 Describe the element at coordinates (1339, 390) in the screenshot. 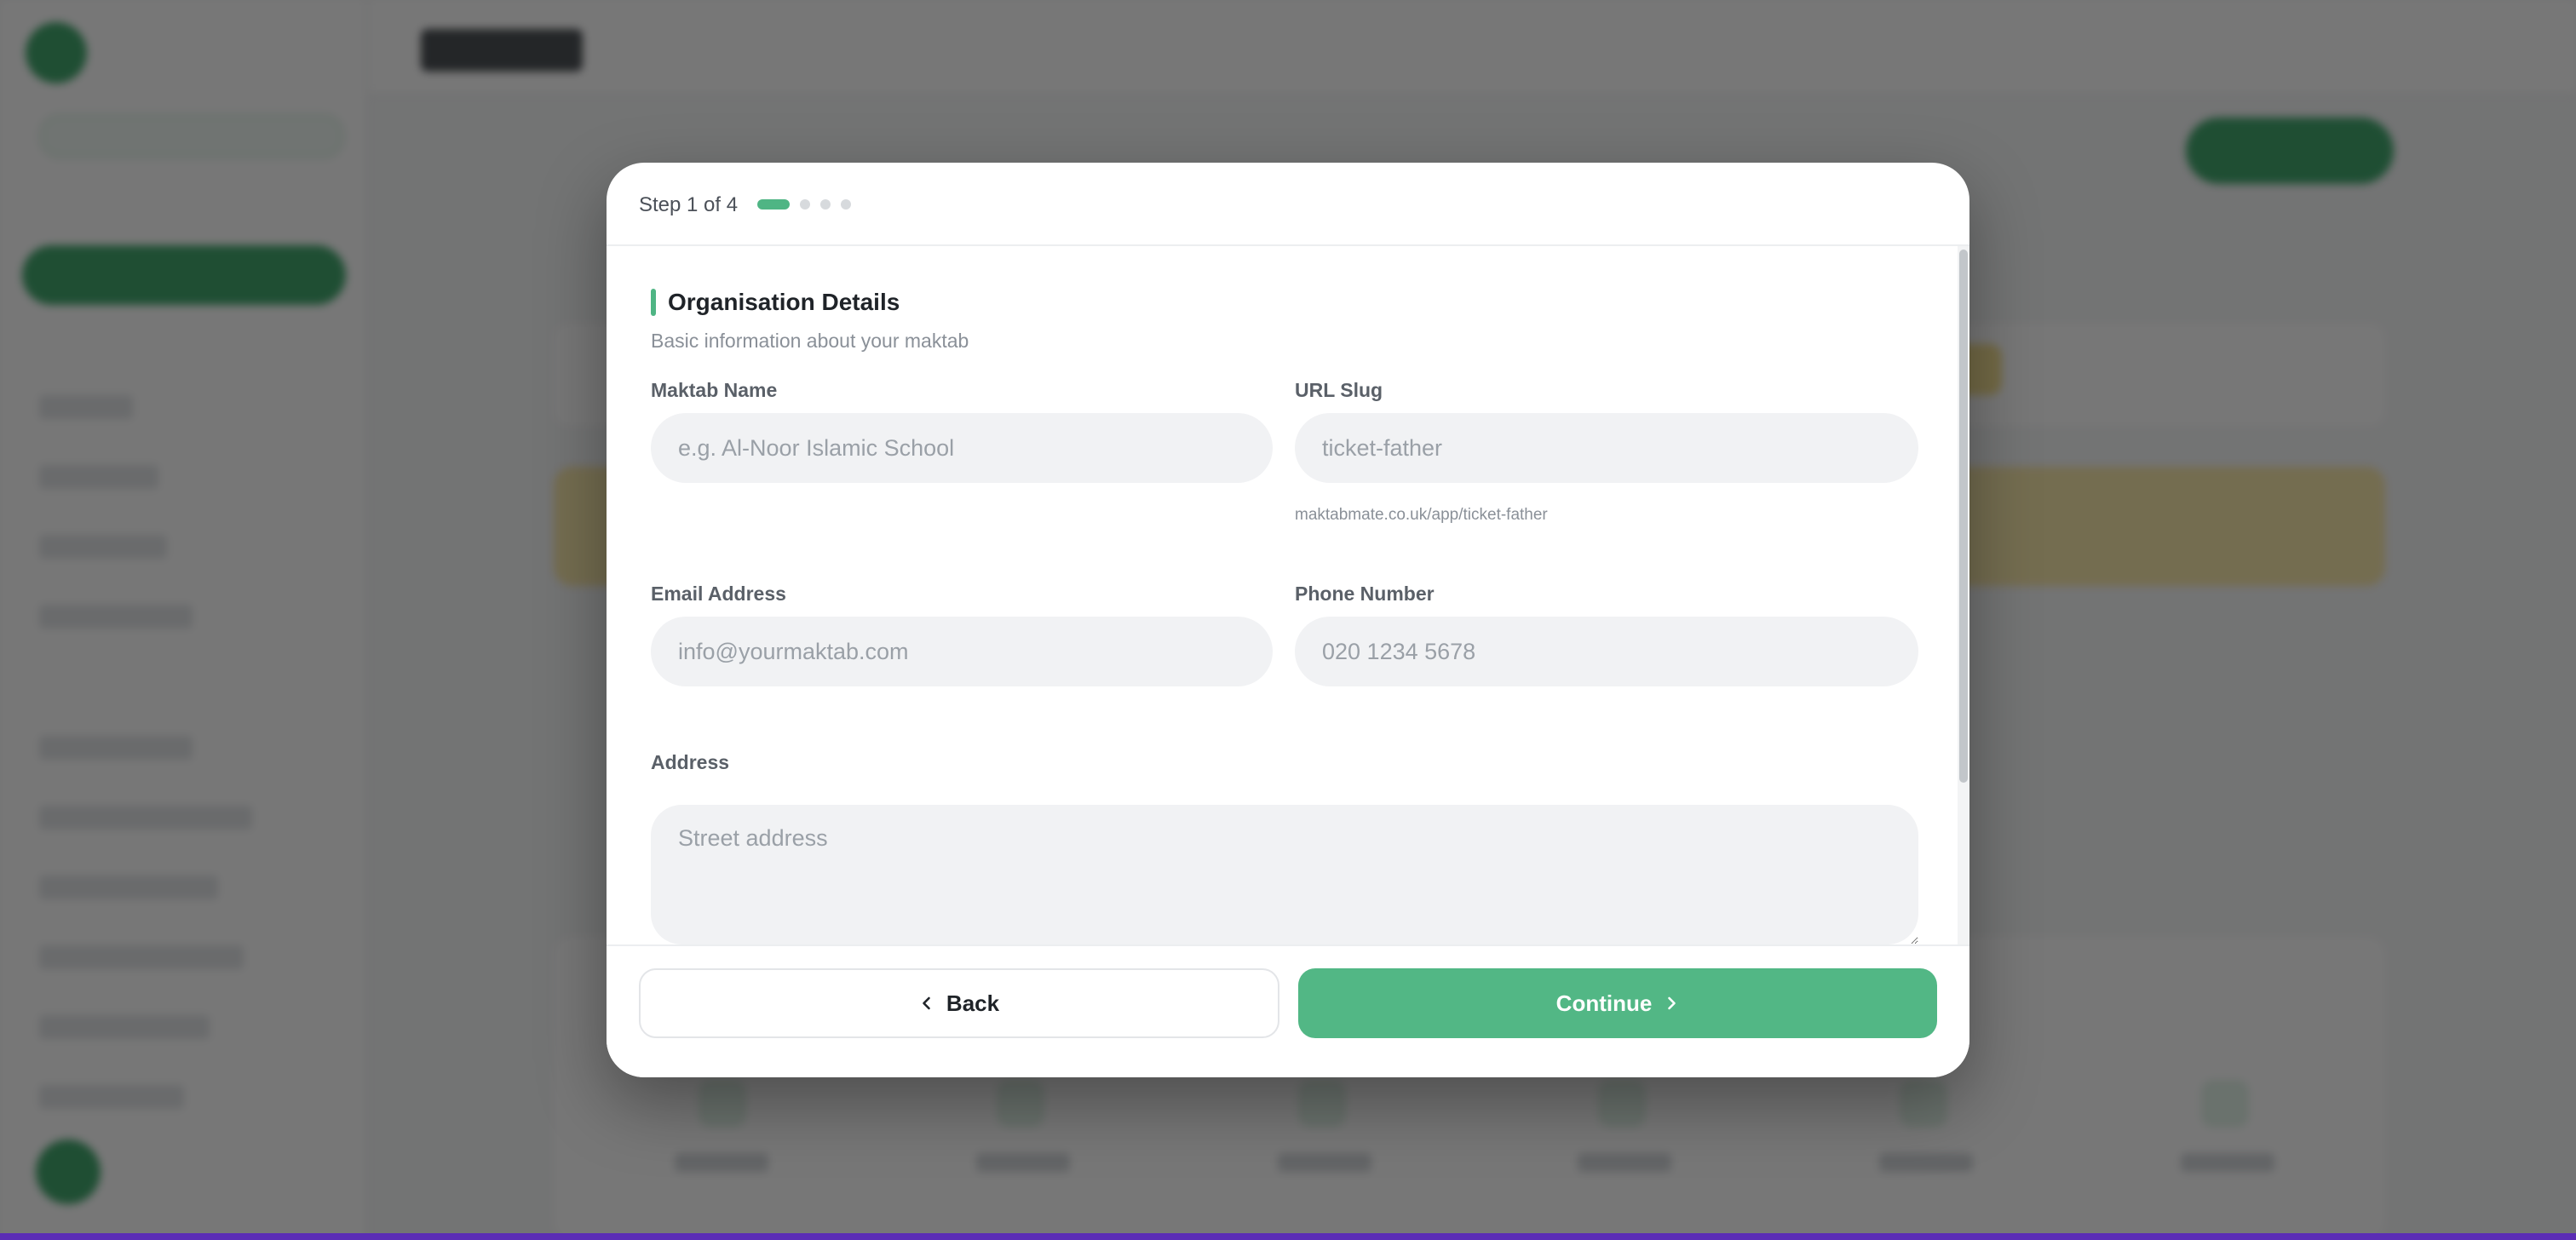

I see `url-slug-label: URL Slug` at that location.